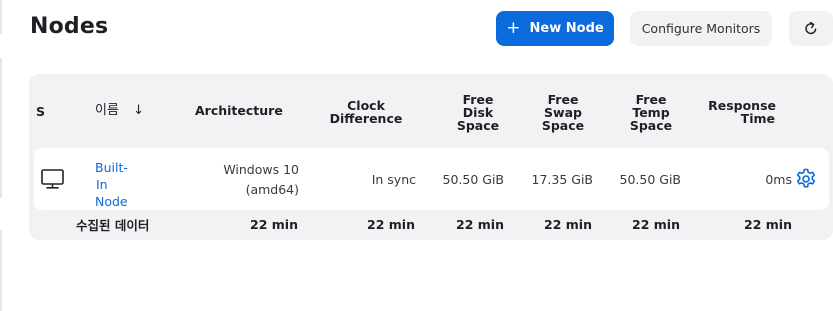  I want to click on column-header-line: Difference, so click(366, 118).